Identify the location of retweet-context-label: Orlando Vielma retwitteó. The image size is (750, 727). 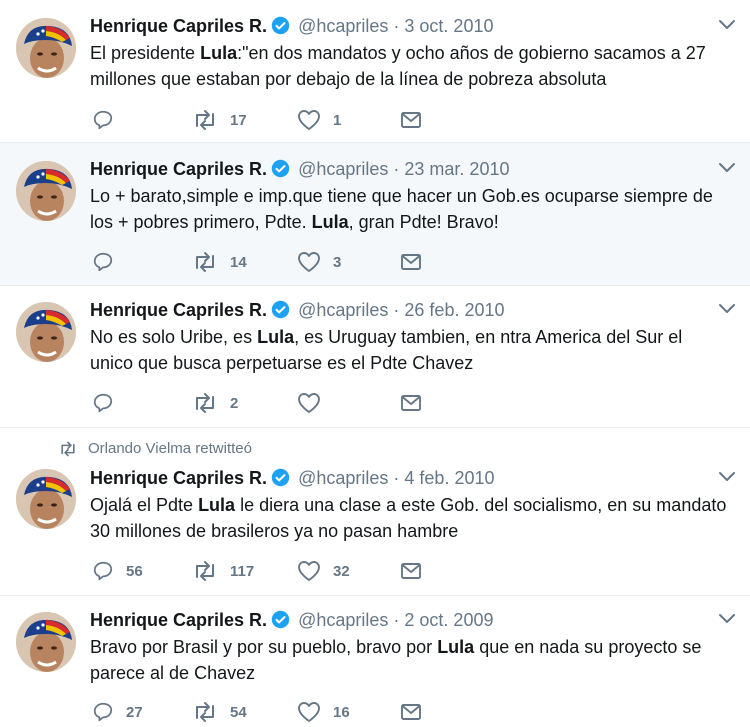
(170, 449).